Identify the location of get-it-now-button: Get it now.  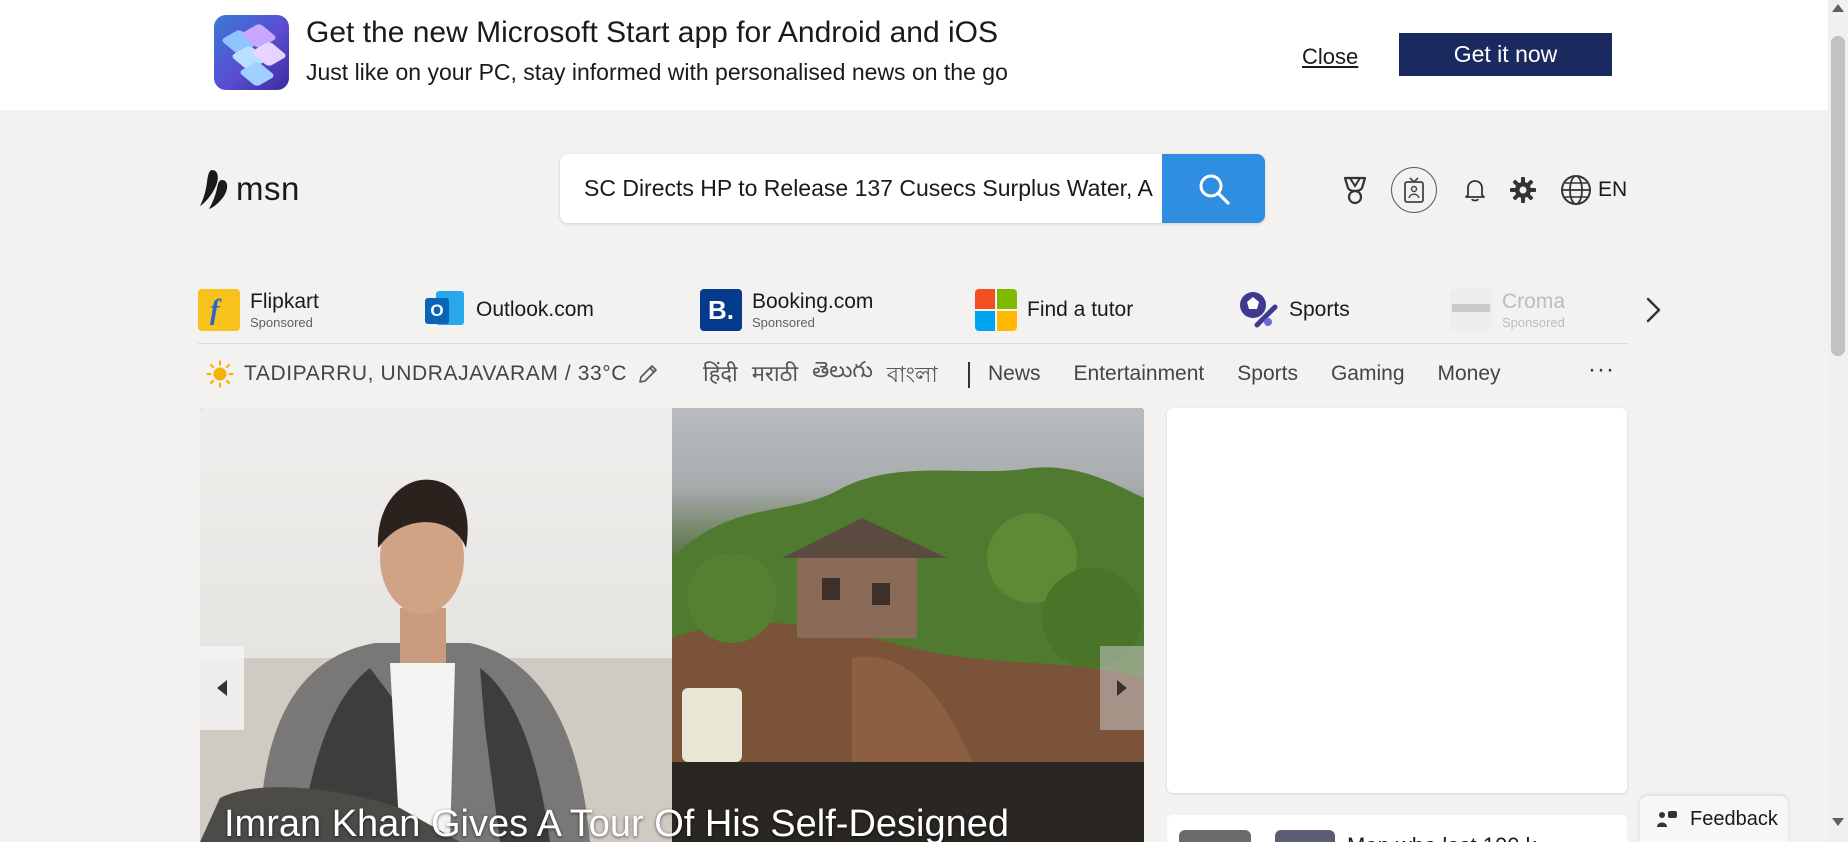
(1505, 54).